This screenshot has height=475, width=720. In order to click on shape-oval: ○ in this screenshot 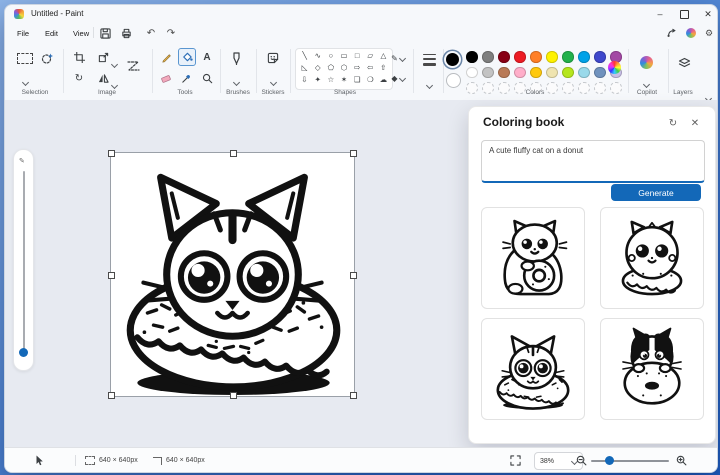, I will do `click(330, 56)`.